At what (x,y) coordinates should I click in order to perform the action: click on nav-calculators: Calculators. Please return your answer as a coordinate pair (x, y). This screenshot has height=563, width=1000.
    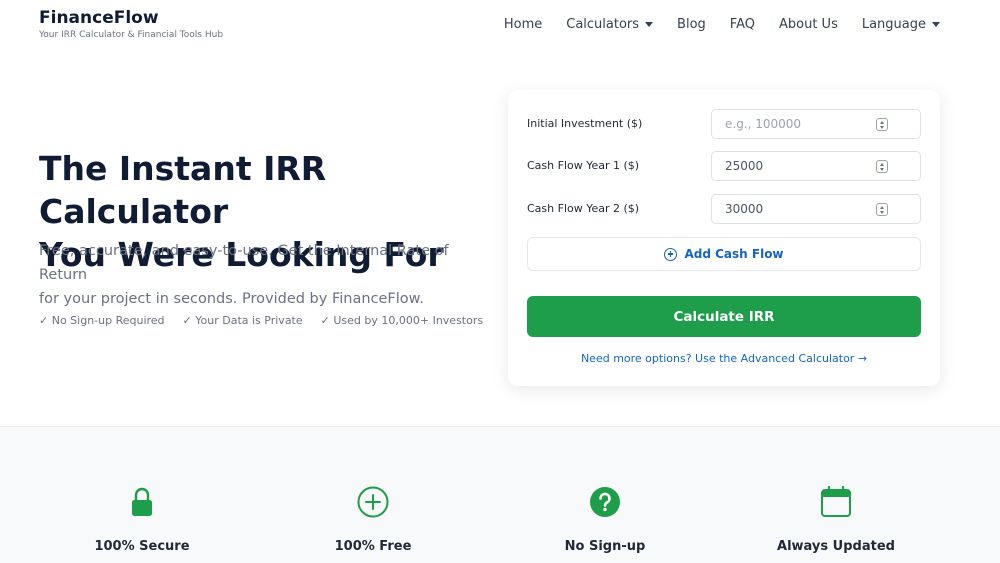
    Looking at the image, I should click on (610, 24).